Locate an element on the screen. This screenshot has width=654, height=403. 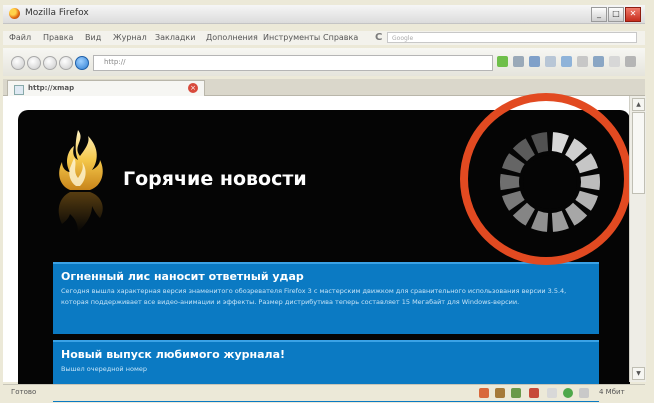
menu-edit: Правка is located at coordinates (58, 37).